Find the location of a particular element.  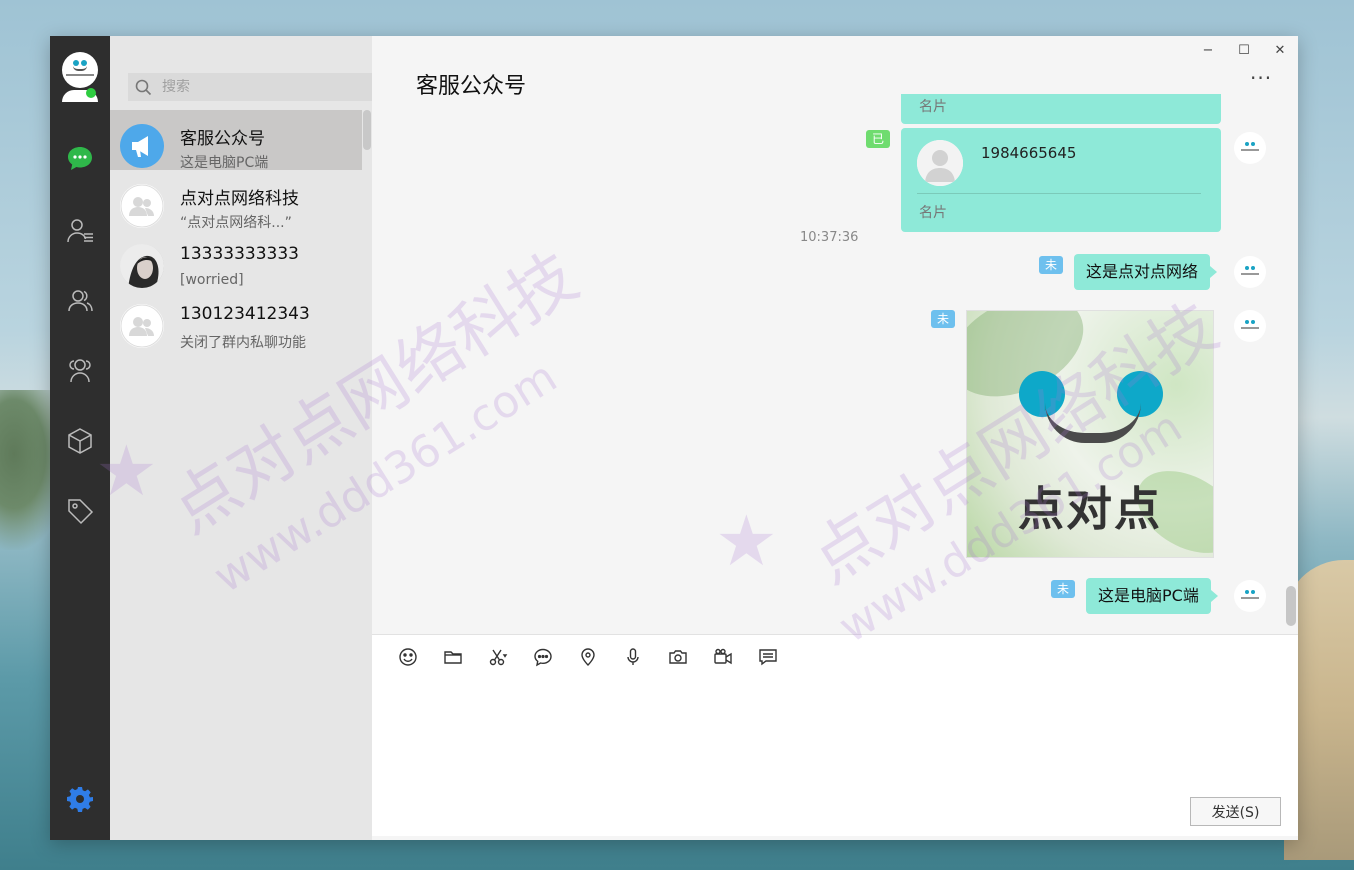

session-item-130123412343: 130123412343 关闭了群内私聊功能 is located at coordinates (236, 320).